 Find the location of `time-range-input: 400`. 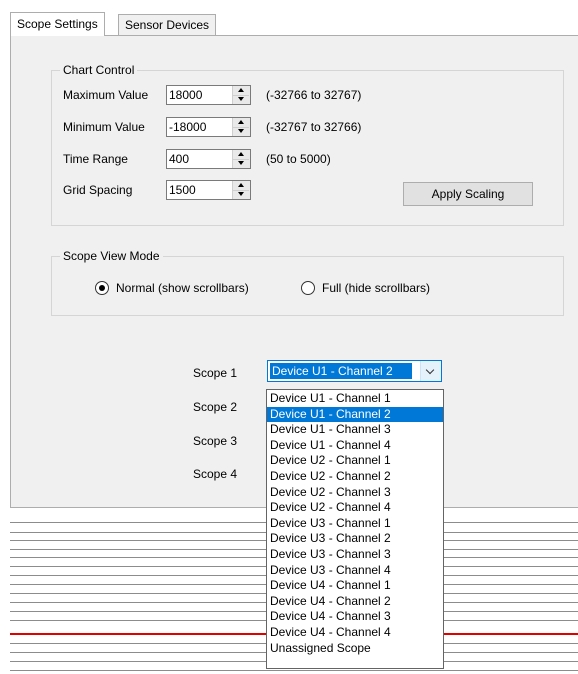

time-range-input: 400 is located at coordinates (179, 159).